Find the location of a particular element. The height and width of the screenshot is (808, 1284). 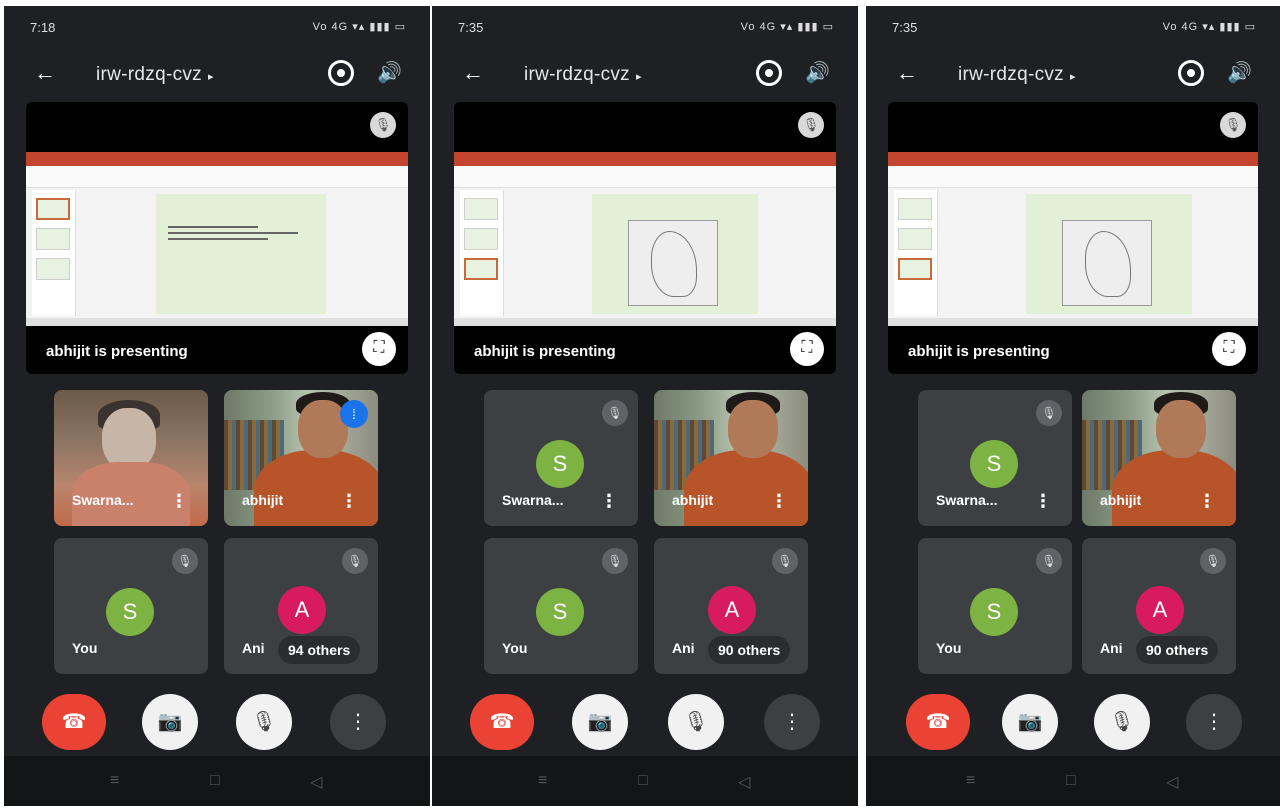

participant-name: Ani is located at coordinates (1111, 648).